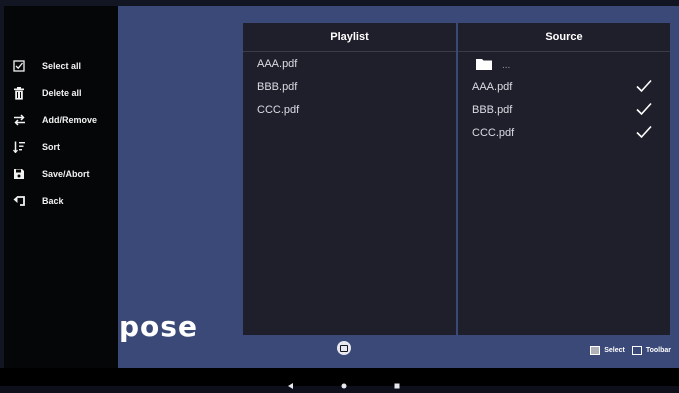 Image resolution: width=679 pixels, height=393 pixels. Describe the element at coordinates (492, 87) in the screenshot. I see `source-item-name: AAA.pdf` at that location.